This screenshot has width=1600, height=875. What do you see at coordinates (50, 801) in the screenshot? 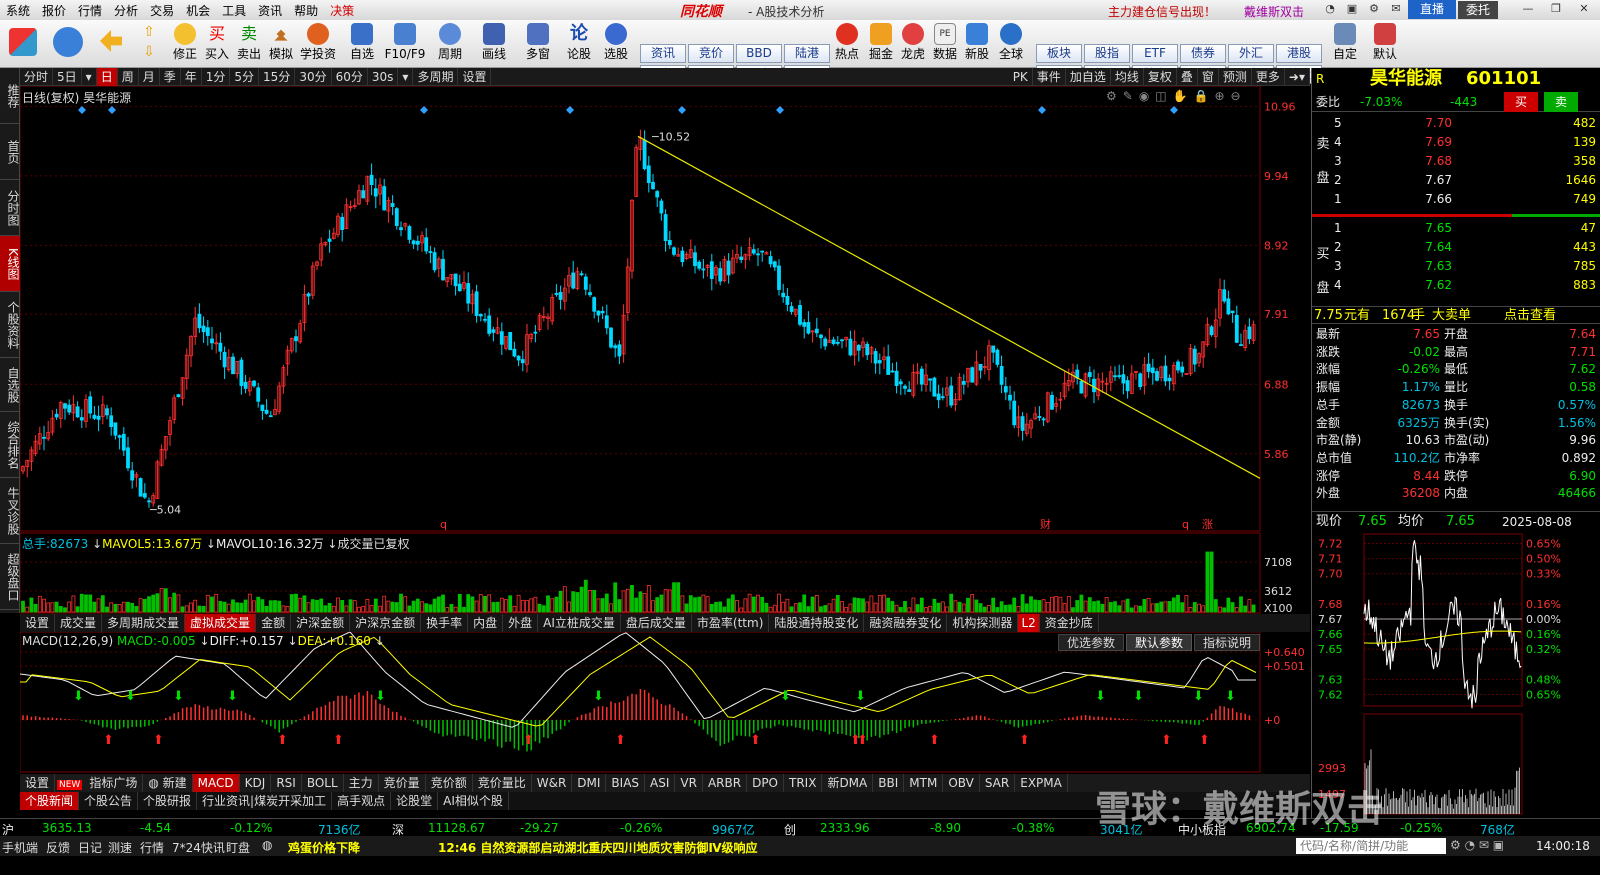
I see `newstab-stock-news: 个股新闻` at bounding box center [50, 801].